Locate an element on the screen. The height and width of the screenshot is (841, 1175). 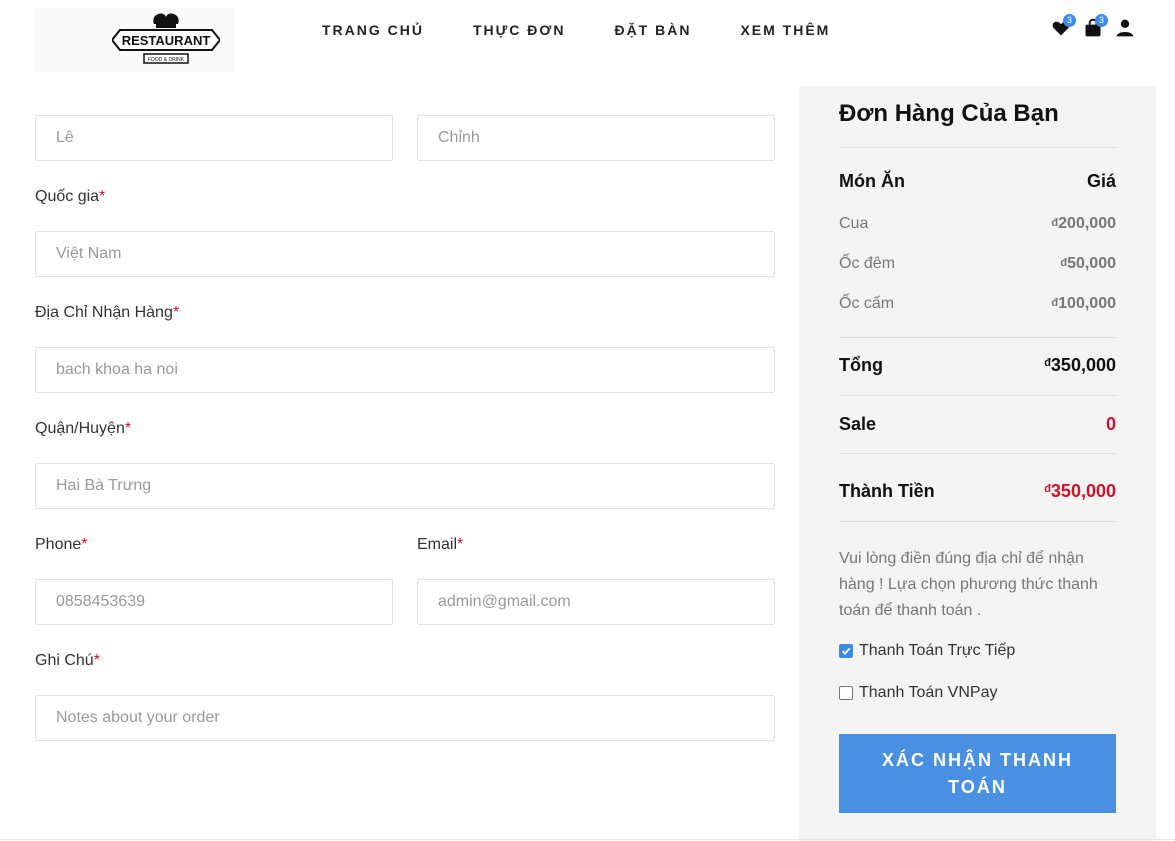
total-value: đ350,000 is located at coordinates (1080, 365).